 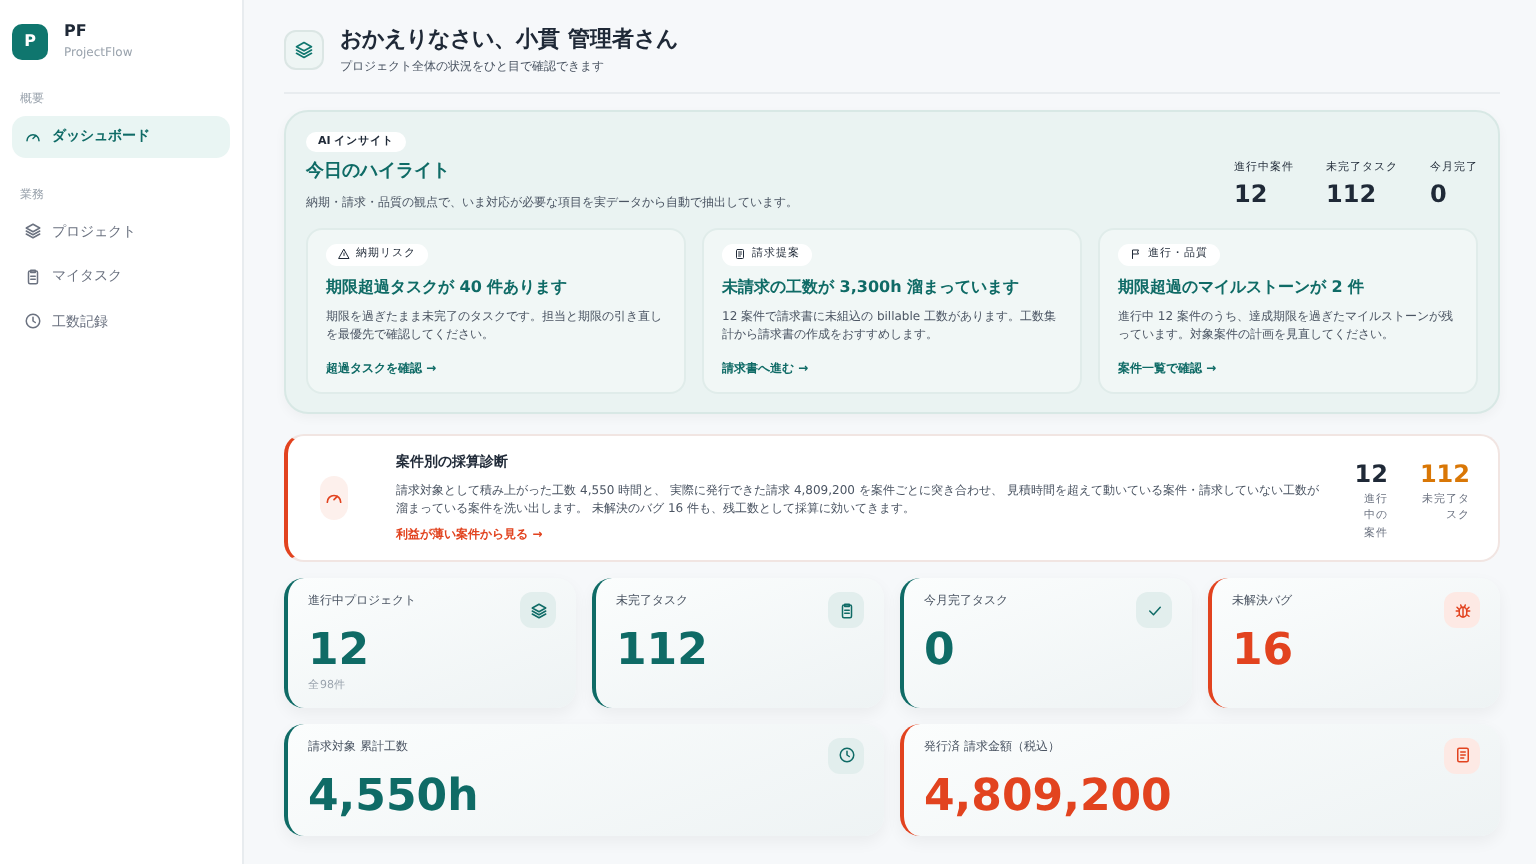 I want to click on kpi-value: 4,550h, so click(x=394, y=797).